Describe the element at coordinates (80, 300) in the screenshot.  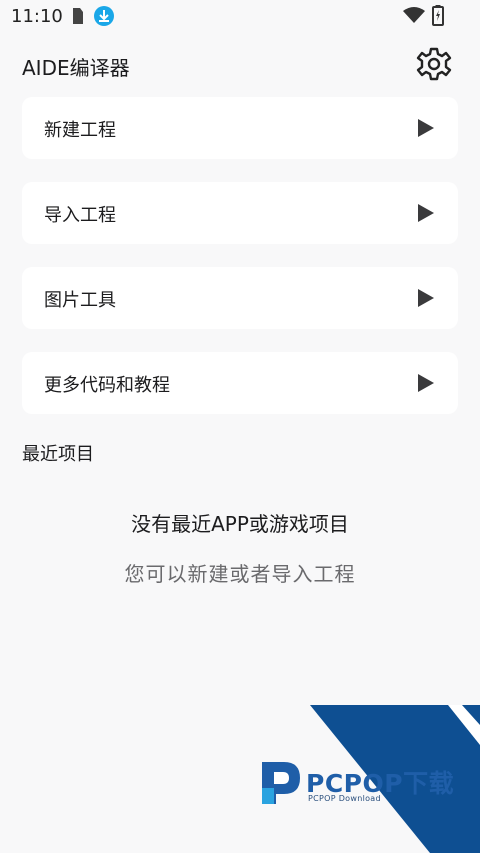
I see `menu-item-label: 图片工具` at that location.